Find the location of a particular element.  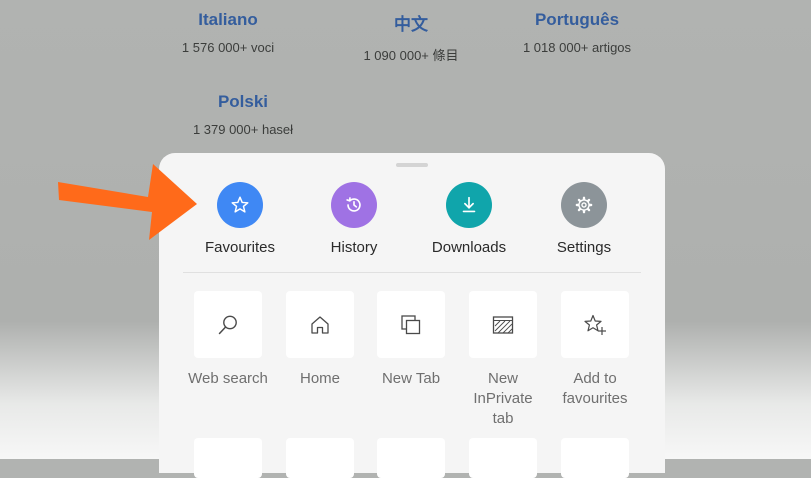

new-inprivate-tab-tile: New InPrivate tab is located at coordinates (503, 360).